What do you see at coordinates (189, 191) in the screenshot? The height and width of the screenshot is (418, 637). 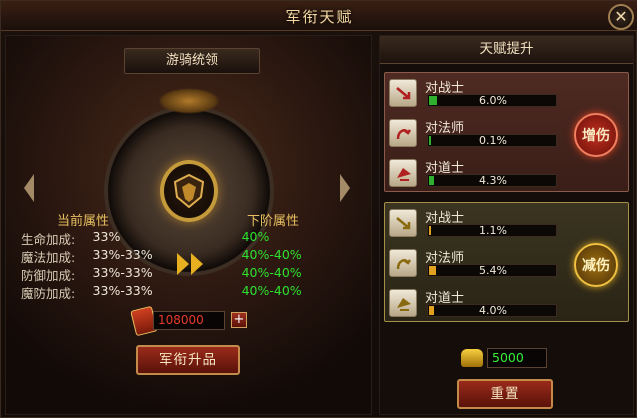 I see `rank-badge-icon` at bounding box center [189, 191].